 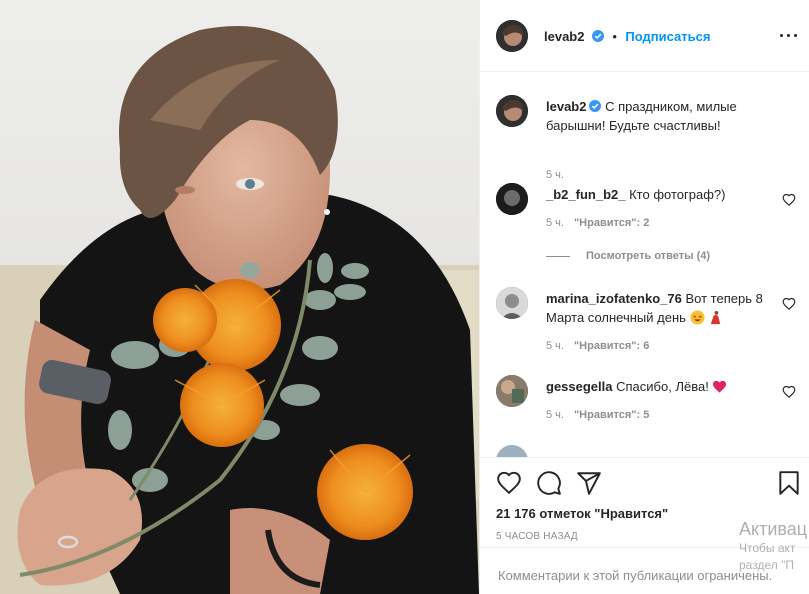 I want to click on author-avatar, so click(x=512, y=36).